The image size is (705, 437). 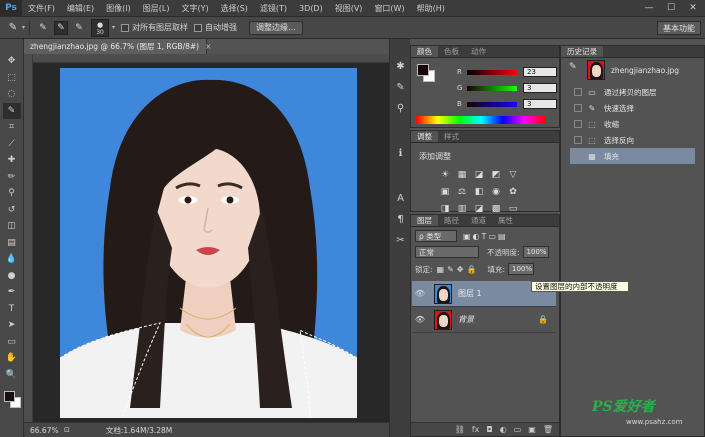 I want to click on opacity-input: 100%, so click(x=535, y=252).